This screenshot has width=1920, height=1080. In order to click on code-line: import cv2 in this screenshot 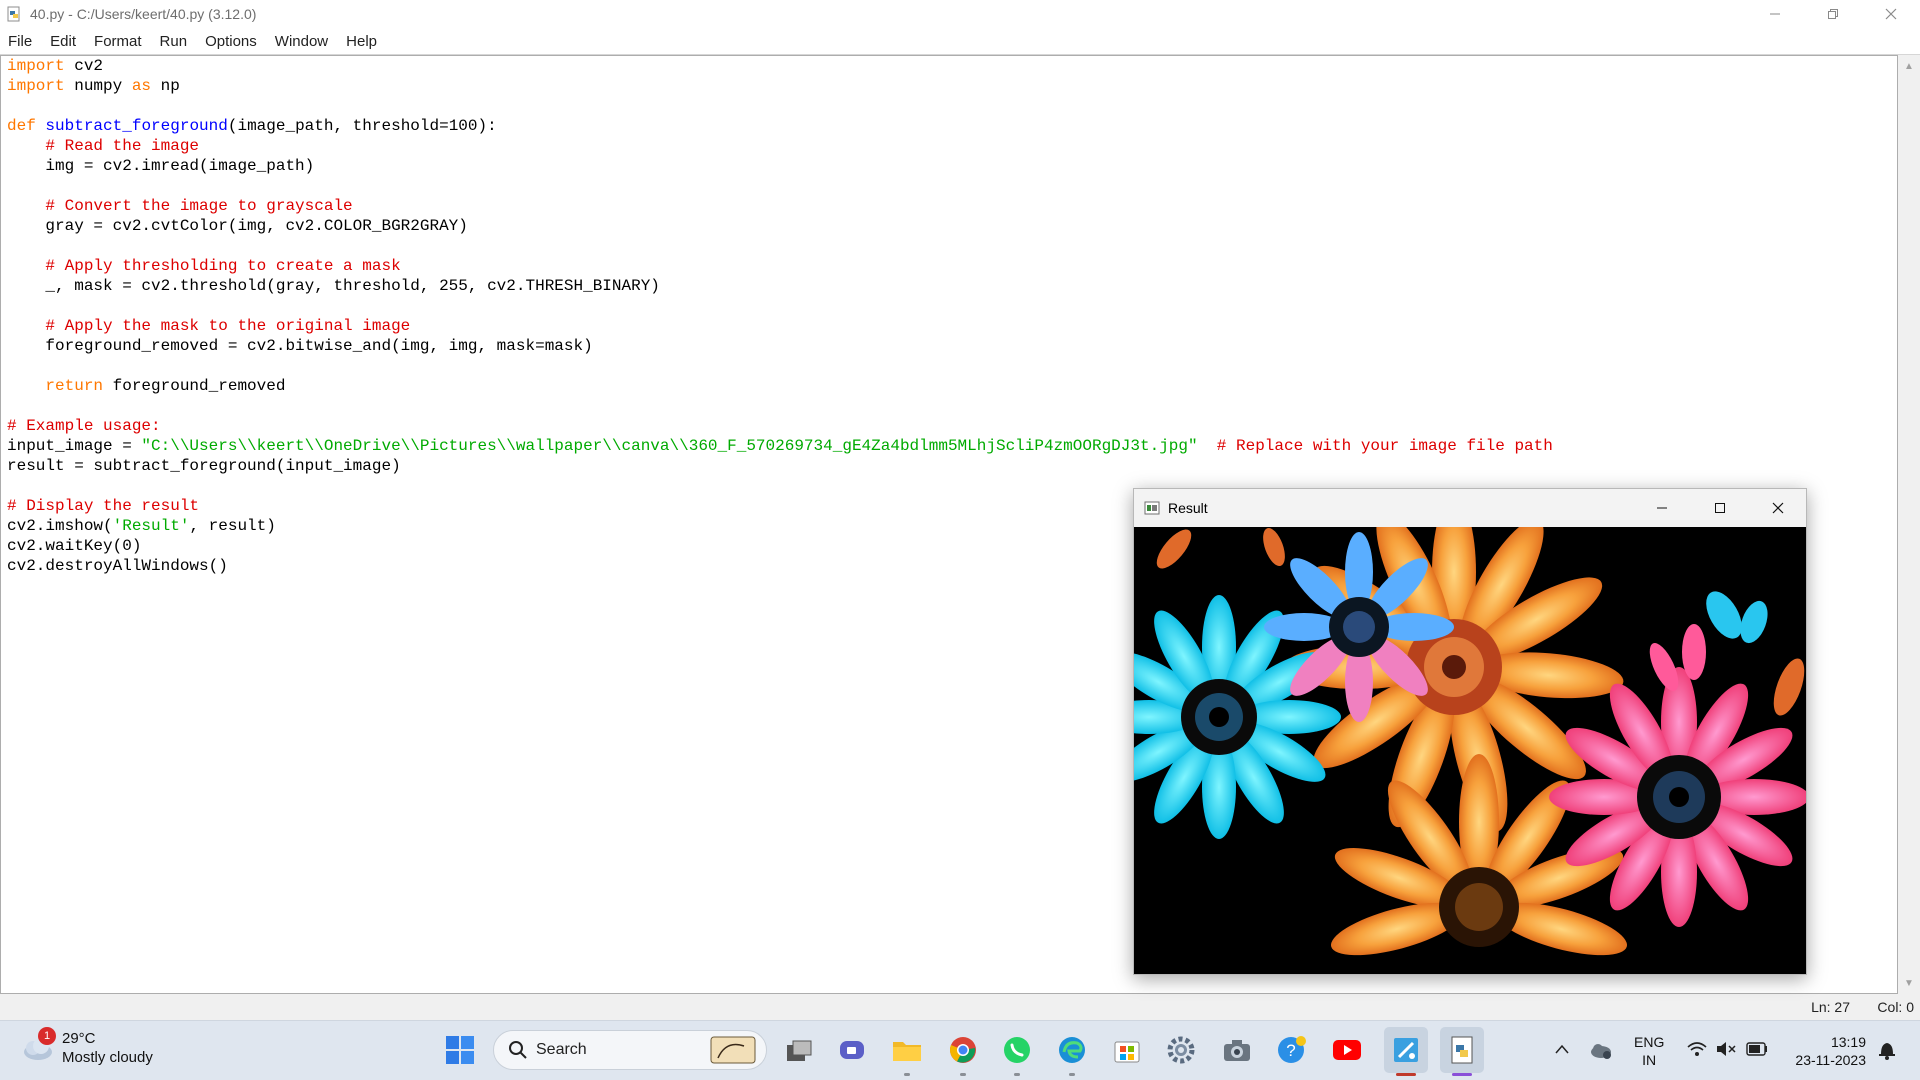, I will do `click(780, 66)`.